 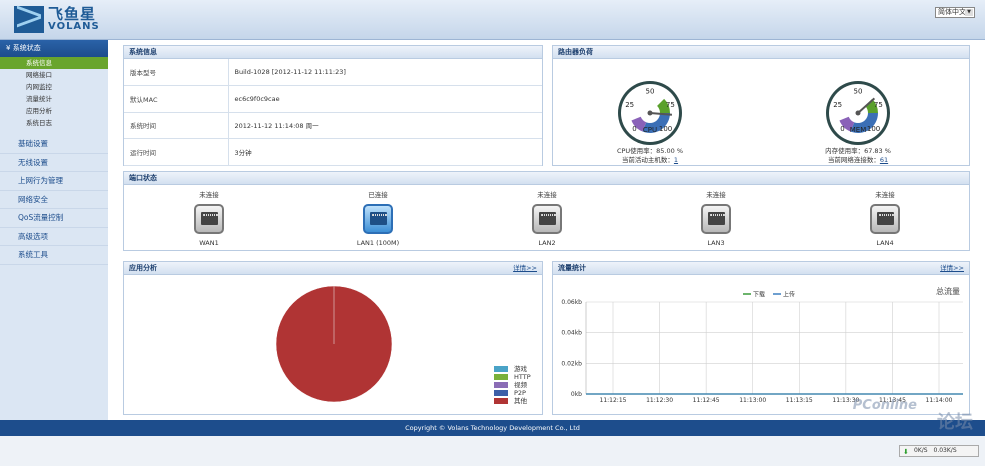 What do you see at coordinates (510, 401) in the screenshot?
I see `pie-legend-item: 其他` at bounding box center [510, 401].